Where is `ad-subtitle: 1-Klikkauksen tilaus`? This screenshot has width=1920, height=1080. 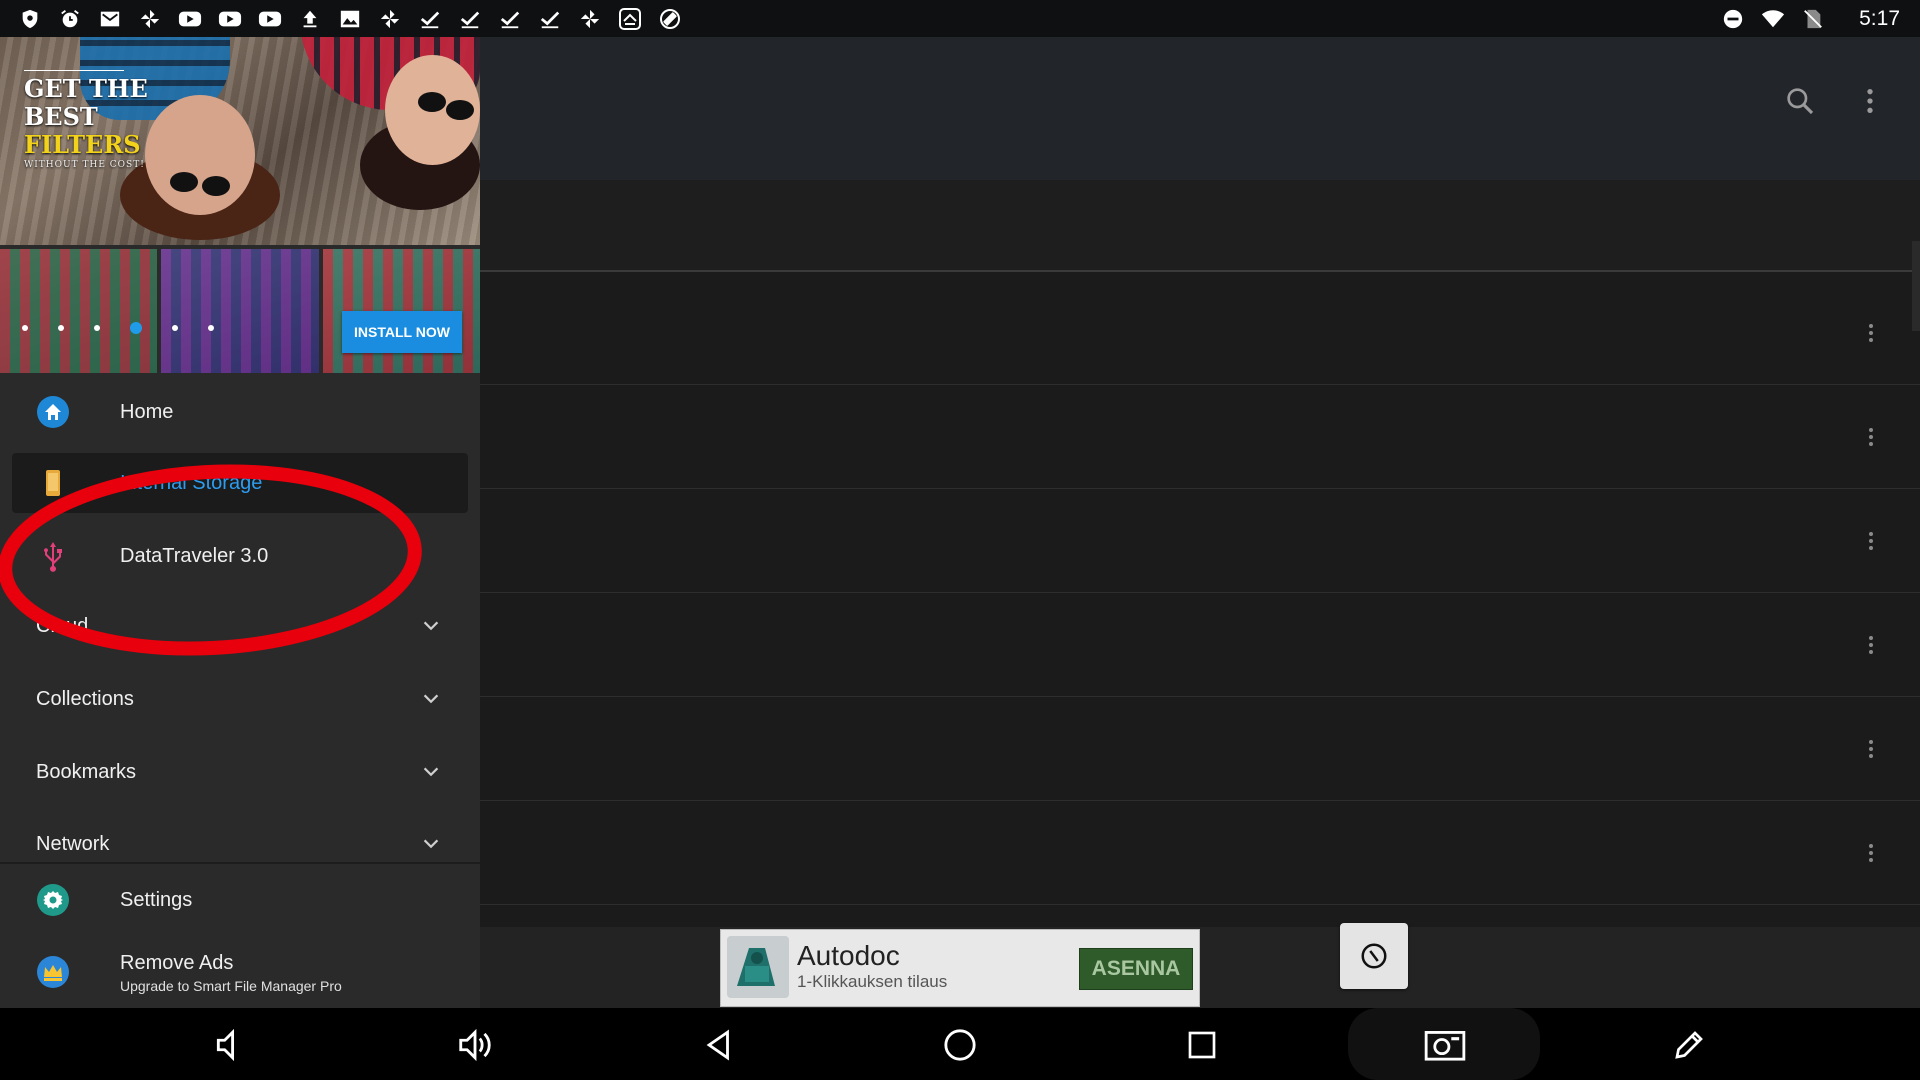
ad-subtitle: 1-Klikkauksen tilaus is located at coordinates (872, 981).